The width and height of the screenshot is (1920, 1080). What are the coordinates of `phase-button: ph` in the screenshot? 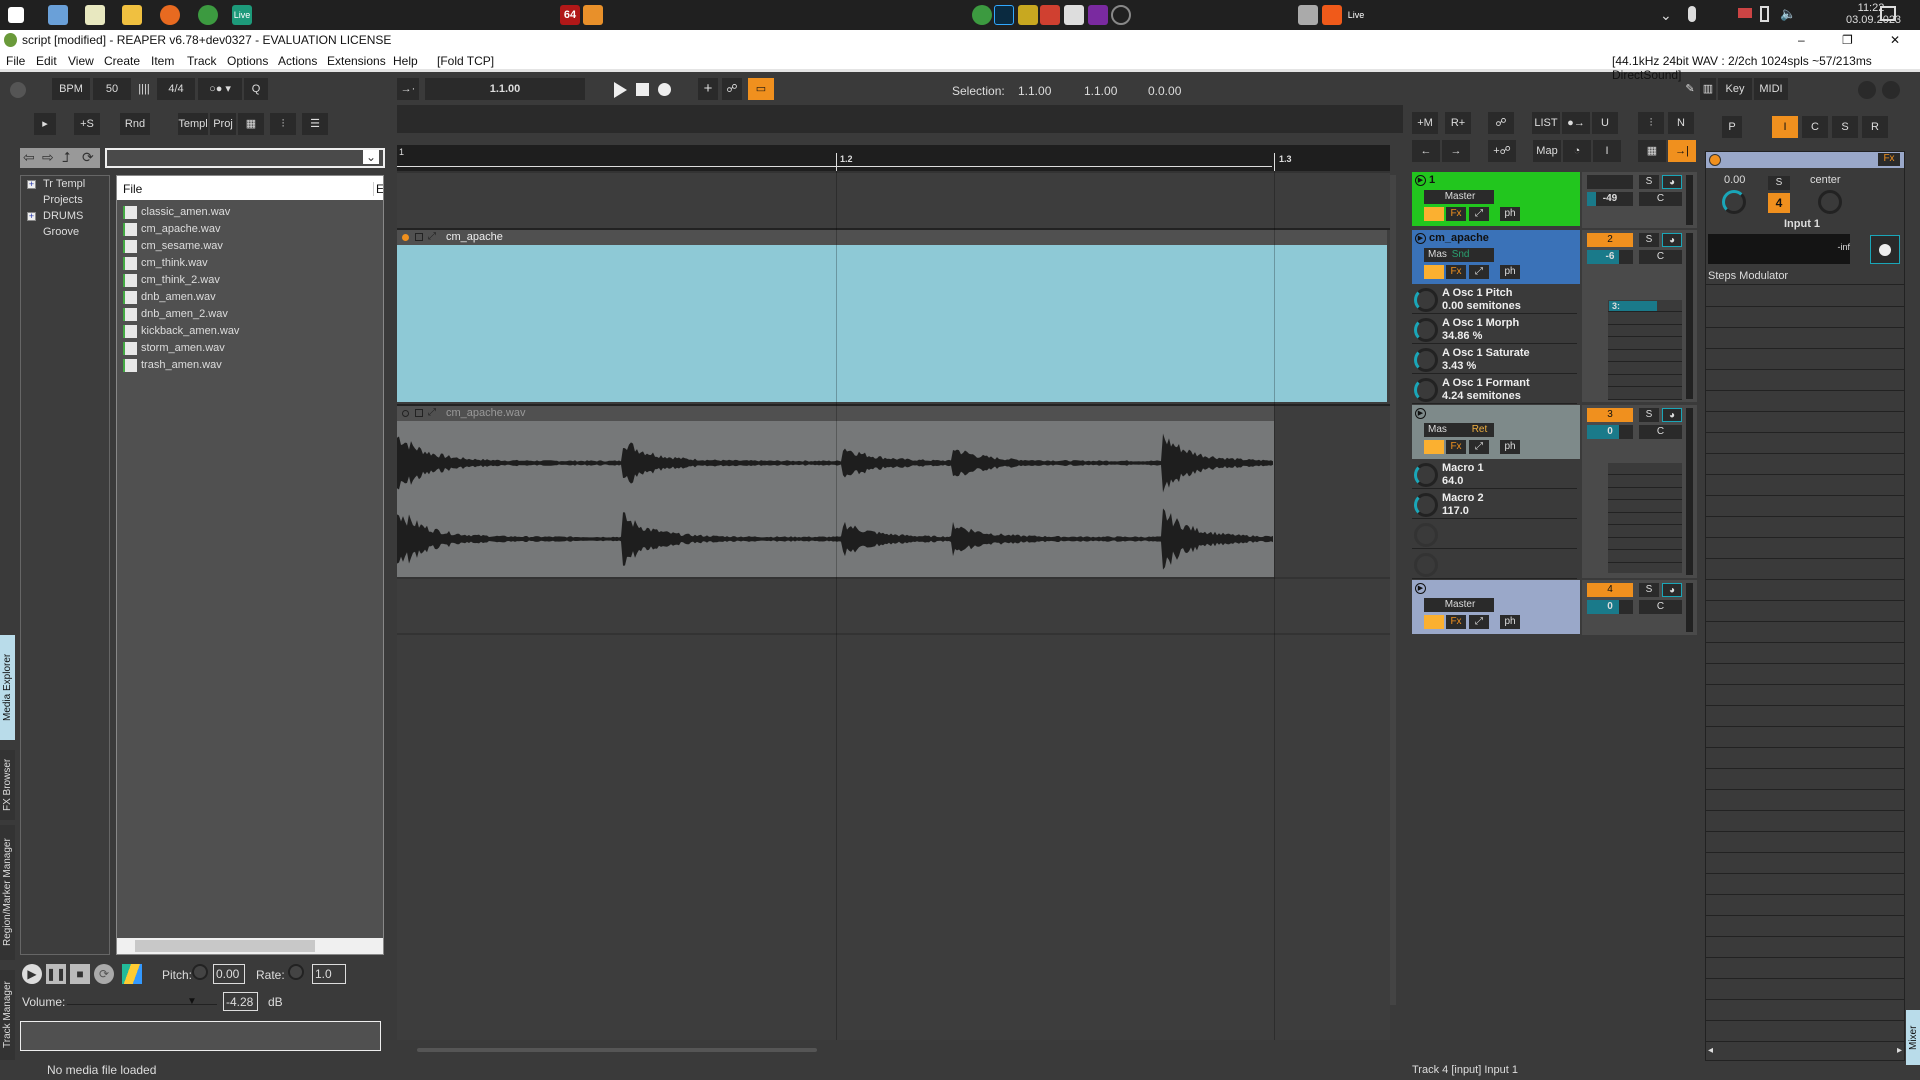 It's located at (1510, 214).